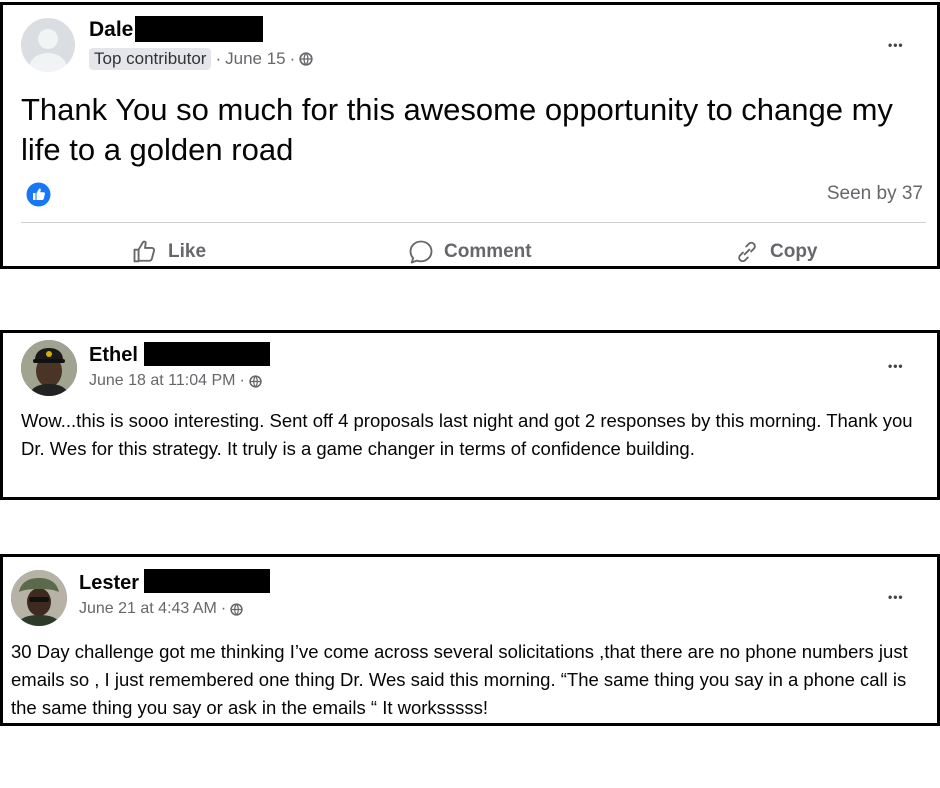  I want to click on copy-button: Copy, so click(775, 252).